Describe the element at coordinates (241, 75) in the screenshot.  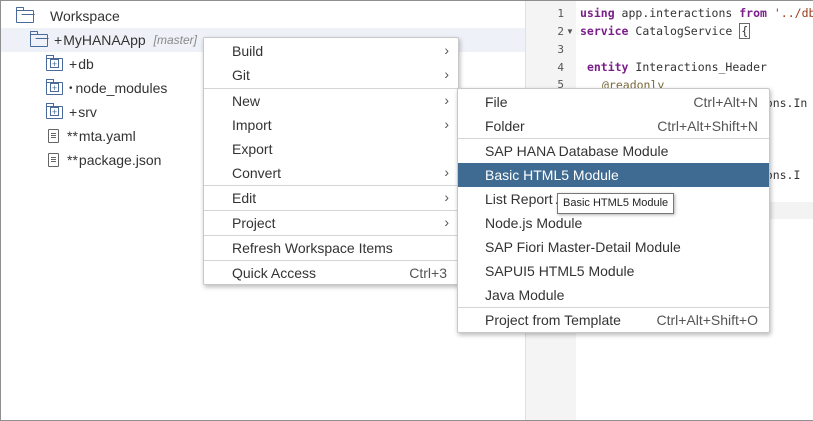
I see `menu-item-label: Git` at that location.